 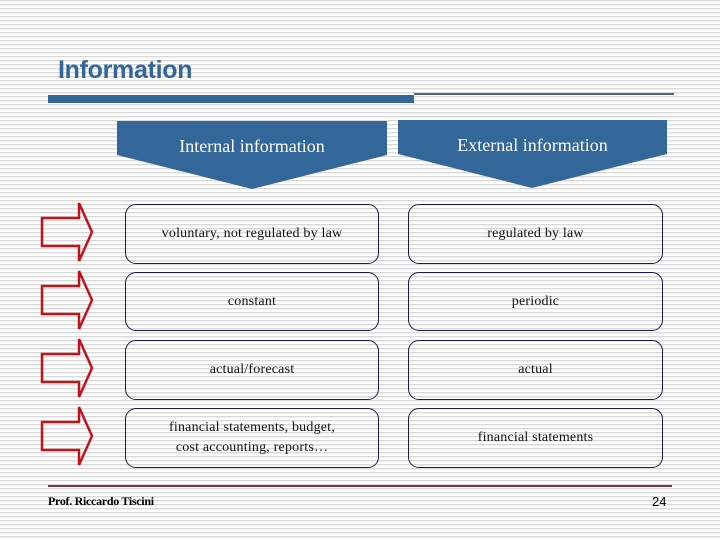 I want to click on external-row-2-box: periodic, so click(x=535, y=301).